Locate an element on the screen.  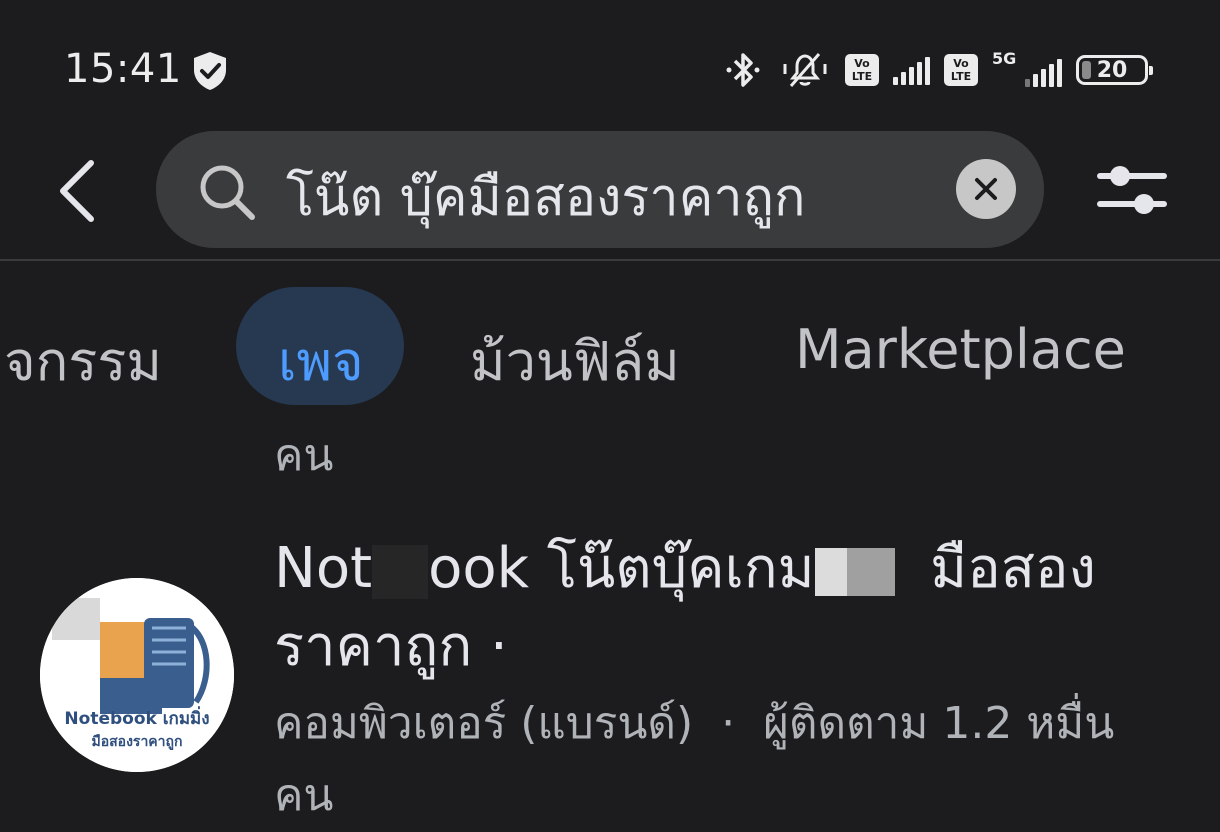
result-followers-tail: คน is located at coordinates (304, 795).